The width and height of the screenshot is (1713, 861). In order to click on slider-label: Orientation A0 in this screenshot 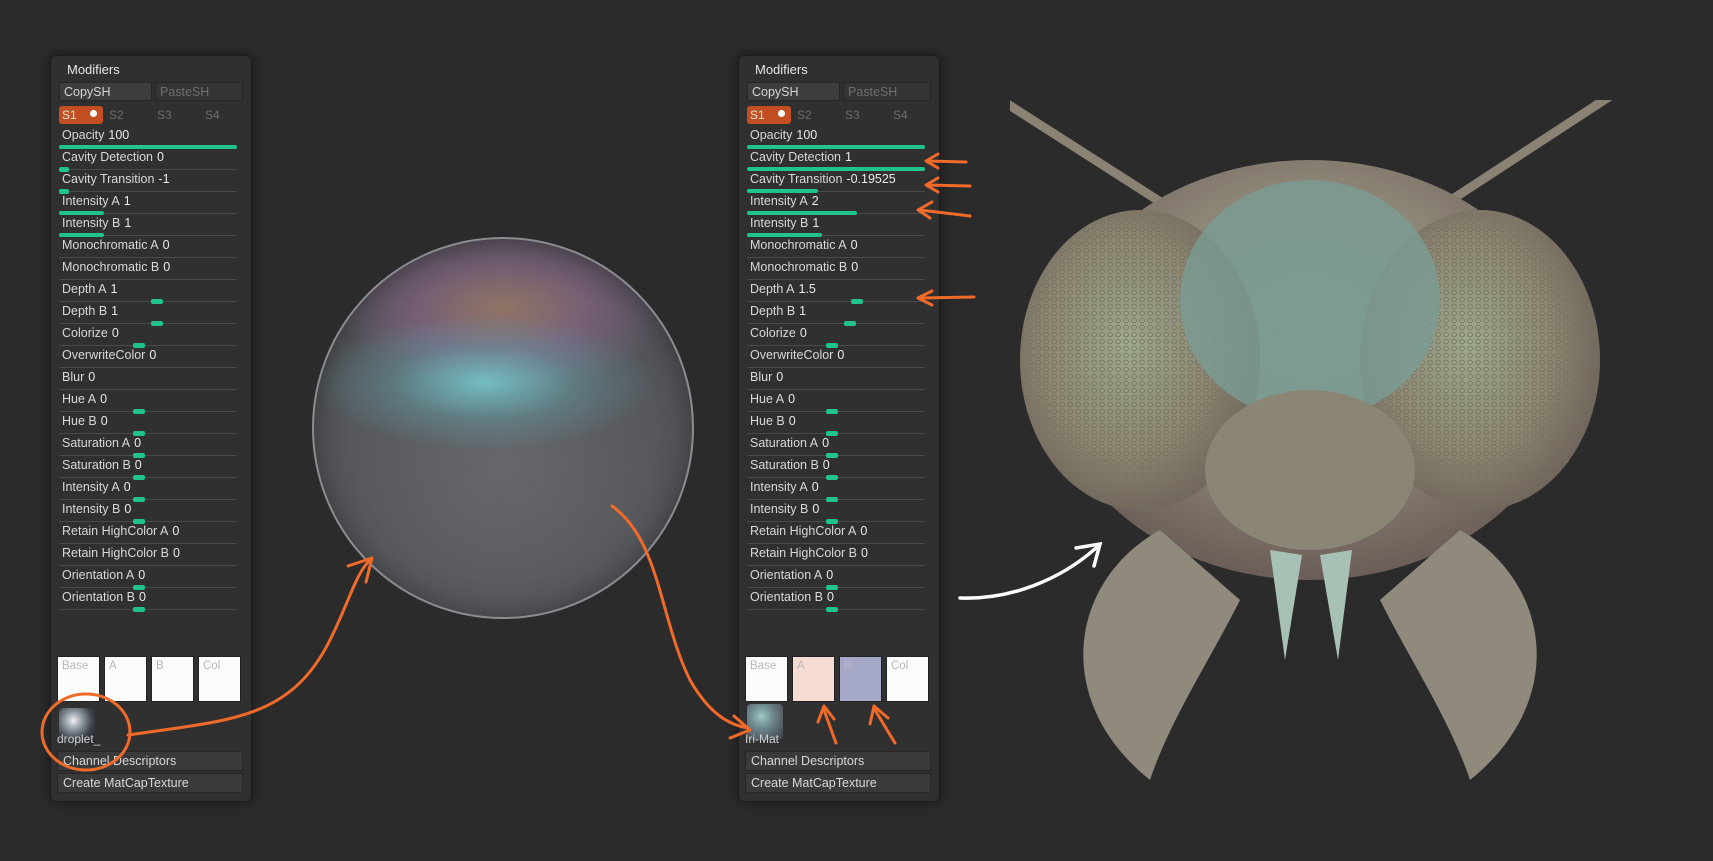, I will do `click(103, 575)`.